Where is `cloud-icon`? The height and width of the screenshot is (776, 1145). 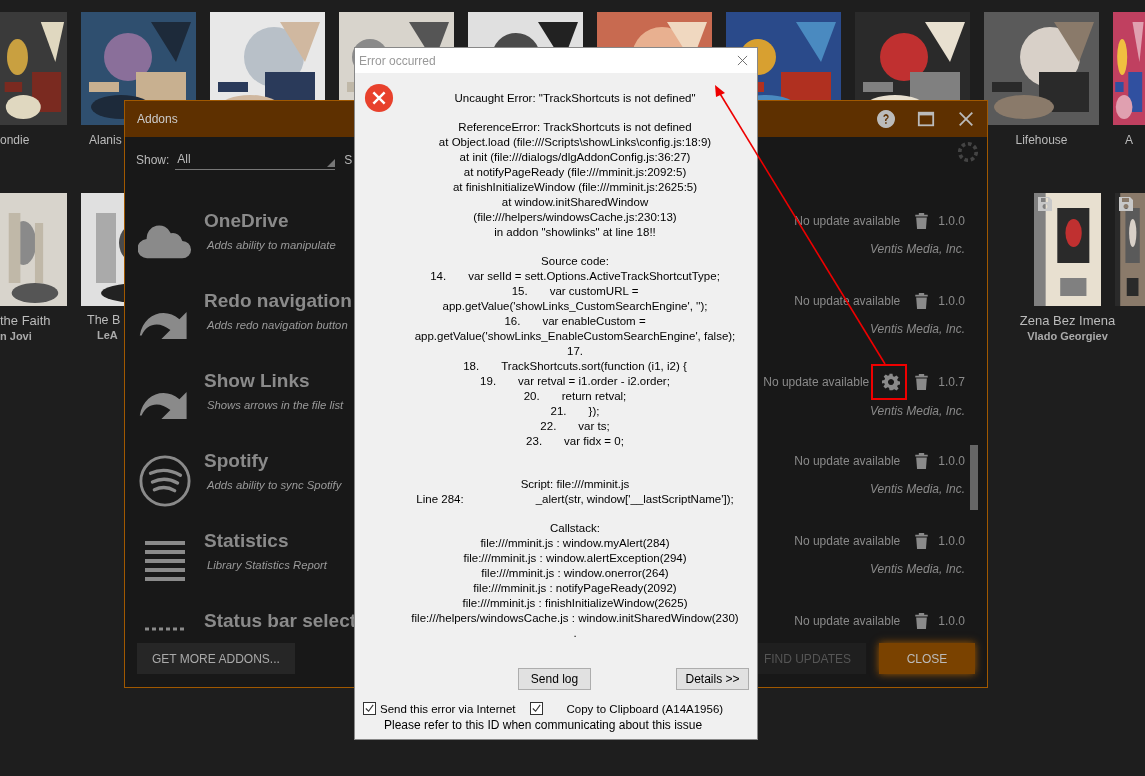 cloud-icon is located at coordinates (165, 241).